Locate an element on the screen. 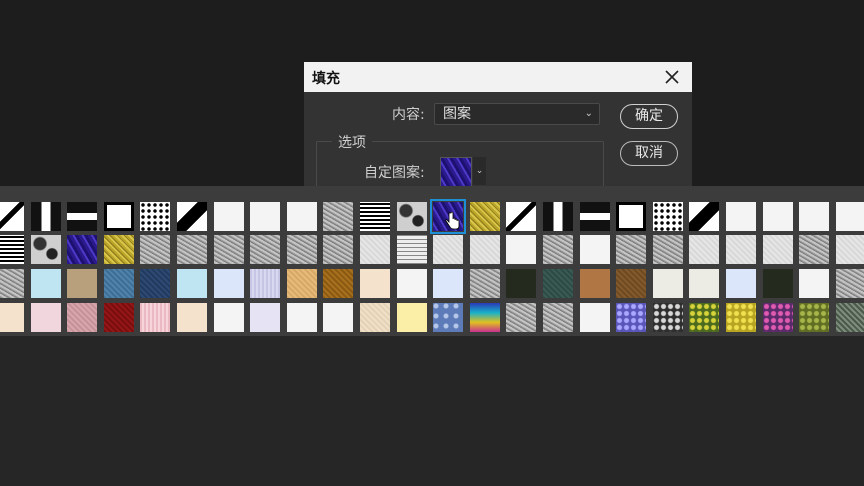  pattern-swatch-copper is located at coordinates (594, 283).